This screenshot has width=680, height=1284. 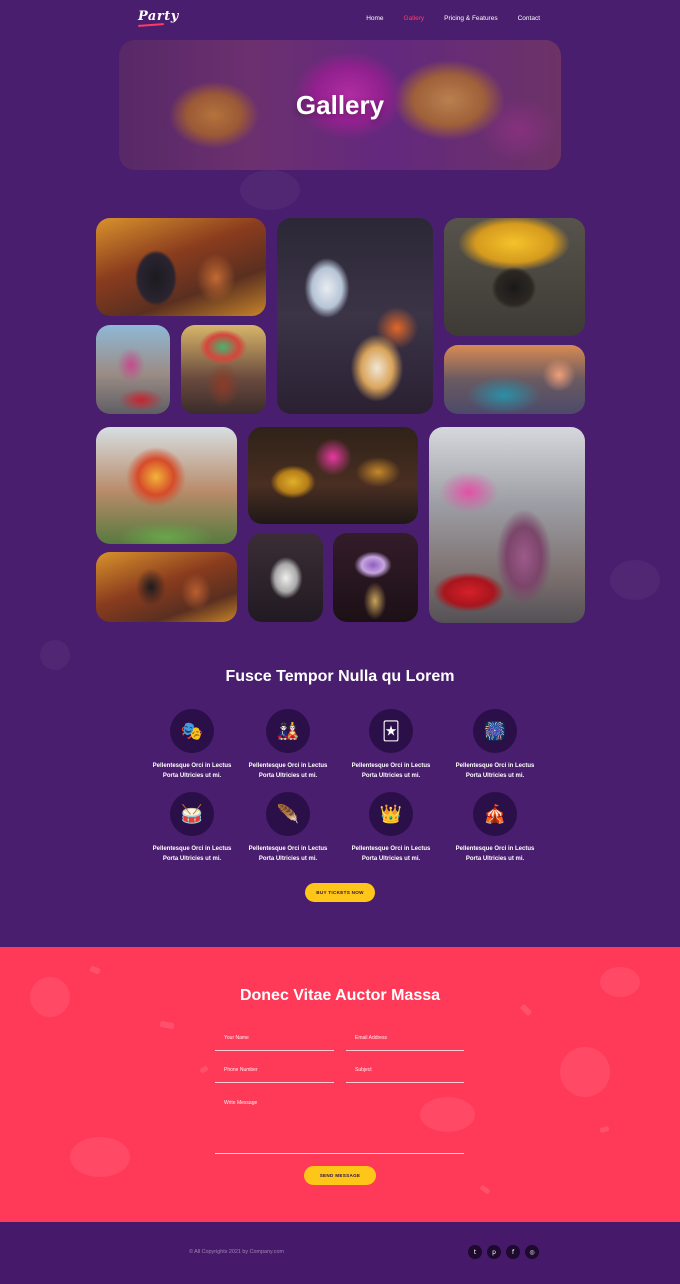 I want to click on gallery-photo-gold-headdress-mask, so click(x=514, y=277).